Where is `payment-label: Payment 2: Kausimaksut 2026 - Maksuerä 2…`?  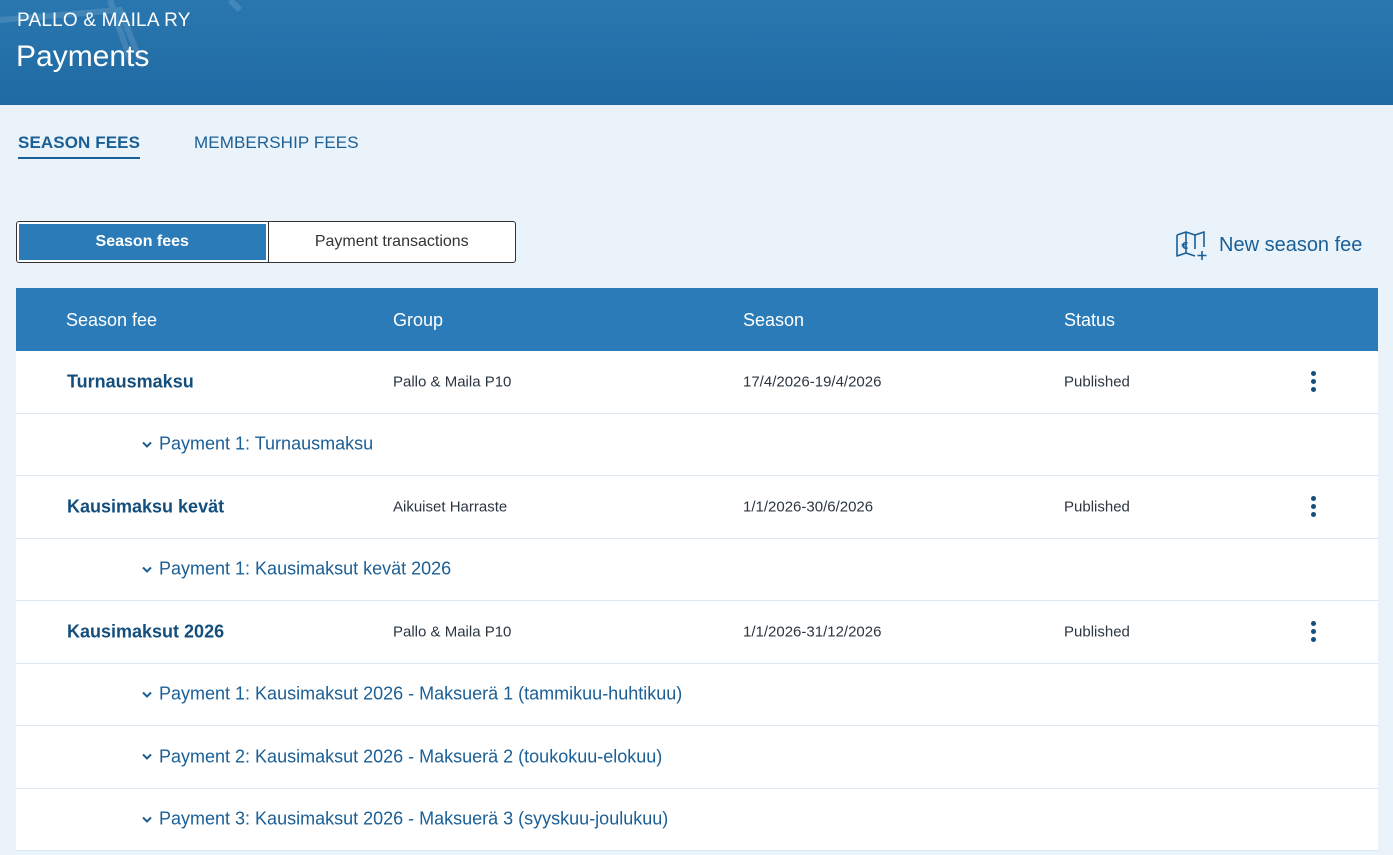
payment-label: Payment 2: Kausimaksut 2026 - Maksuerä 2… is located at coordinates (411, 756).